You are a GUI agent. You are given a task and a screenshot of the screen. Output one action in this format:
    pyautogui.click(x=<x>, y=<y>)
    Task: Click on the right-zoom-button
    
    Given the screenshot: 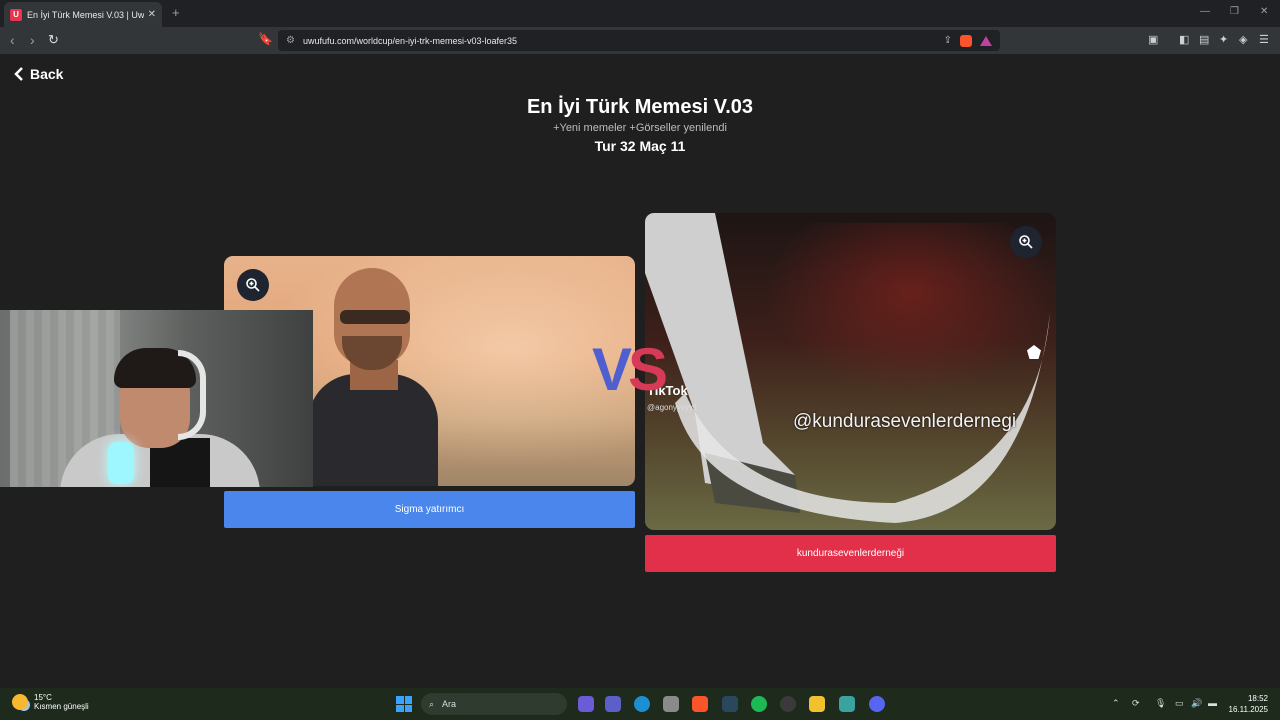 What is the action you would take?
    pyautogui.click(x=1026, y=242)
    